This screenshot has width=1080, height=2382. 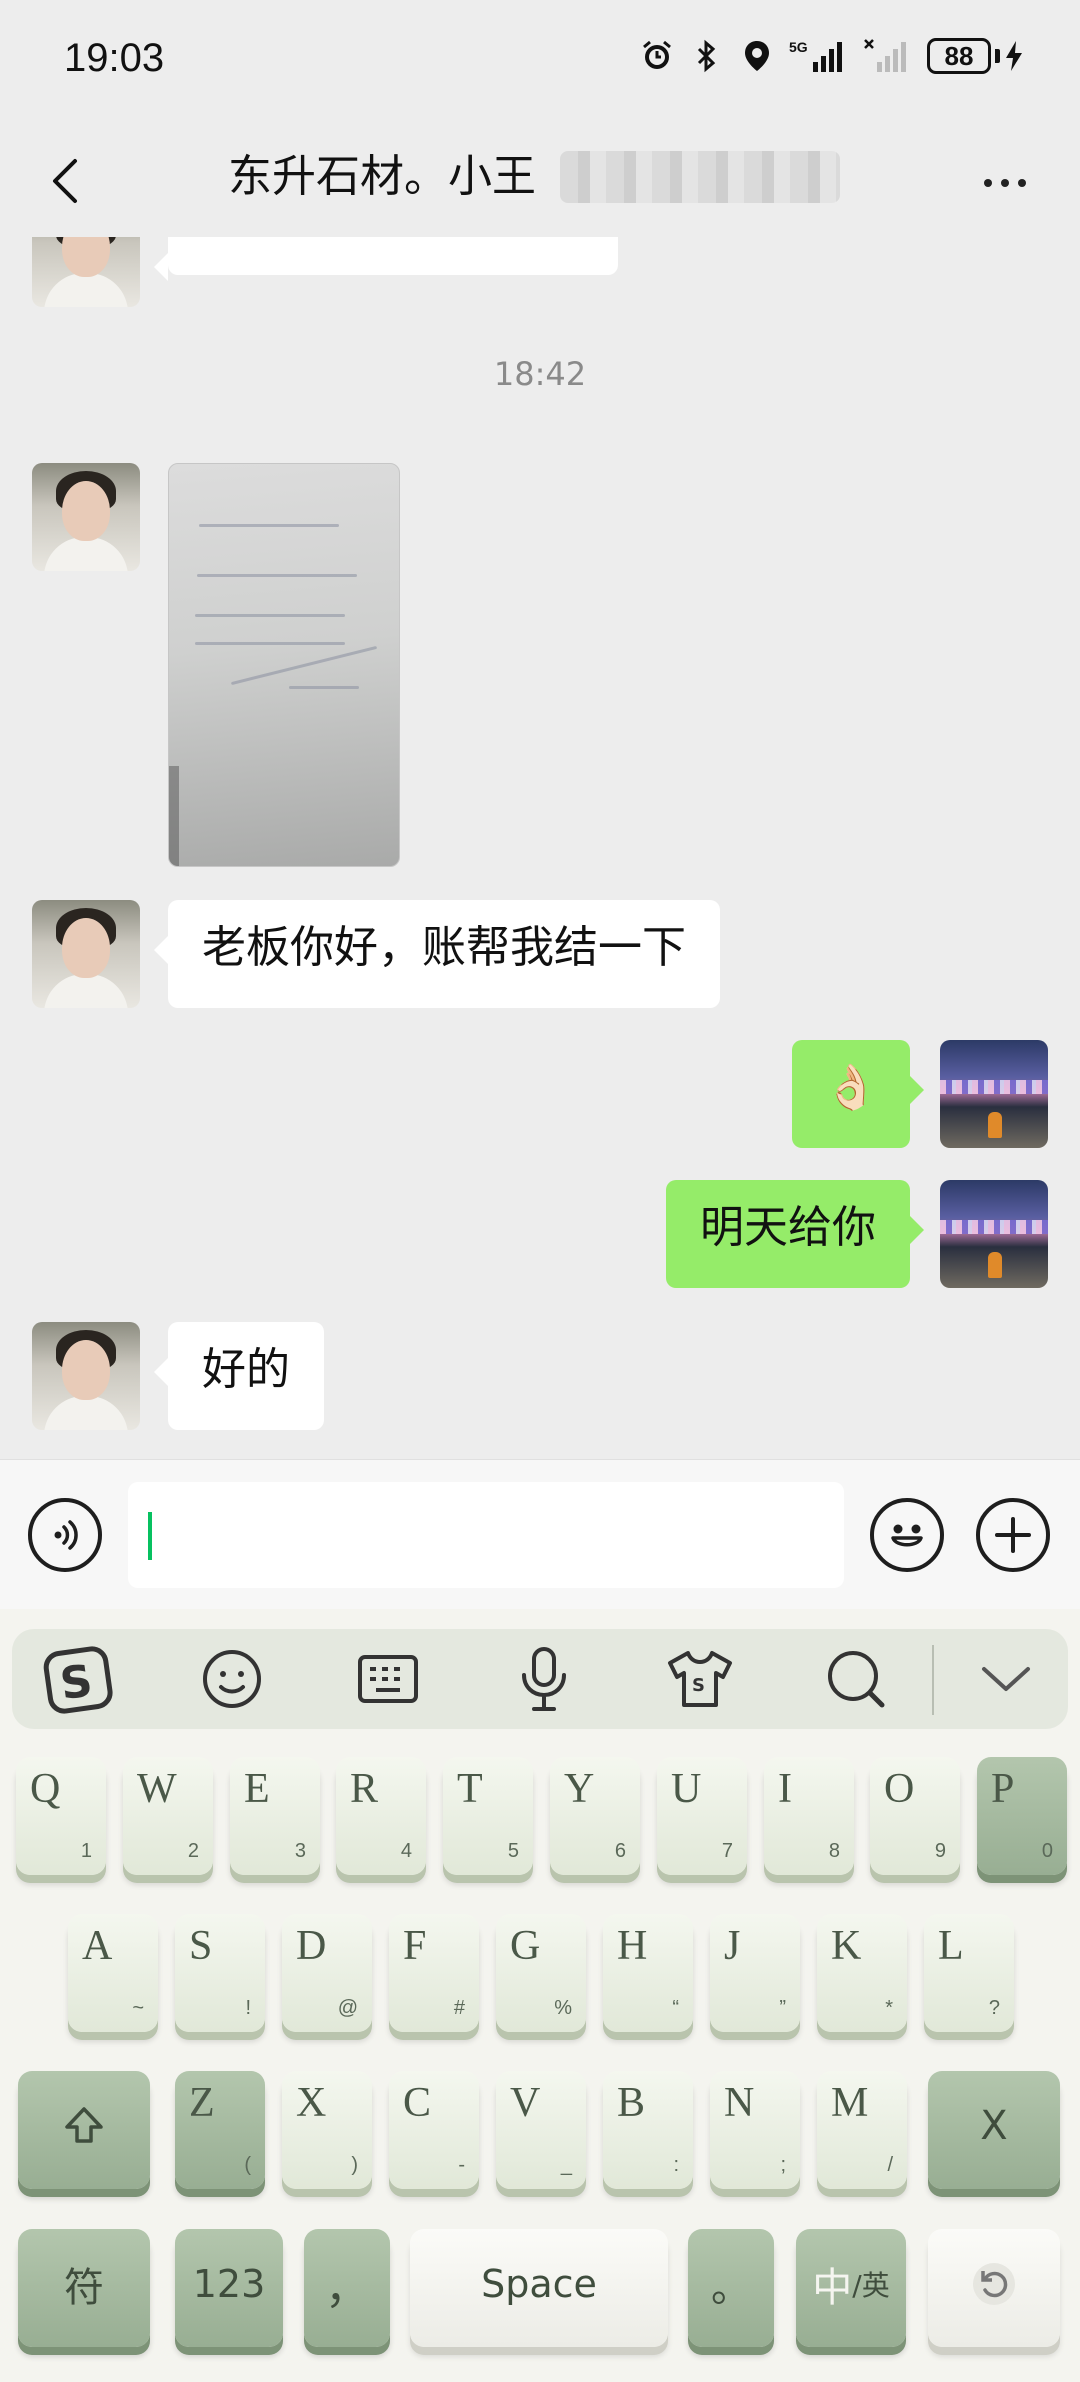 I want to click on key-sublabel: 6, so click(x=620, y=1851).